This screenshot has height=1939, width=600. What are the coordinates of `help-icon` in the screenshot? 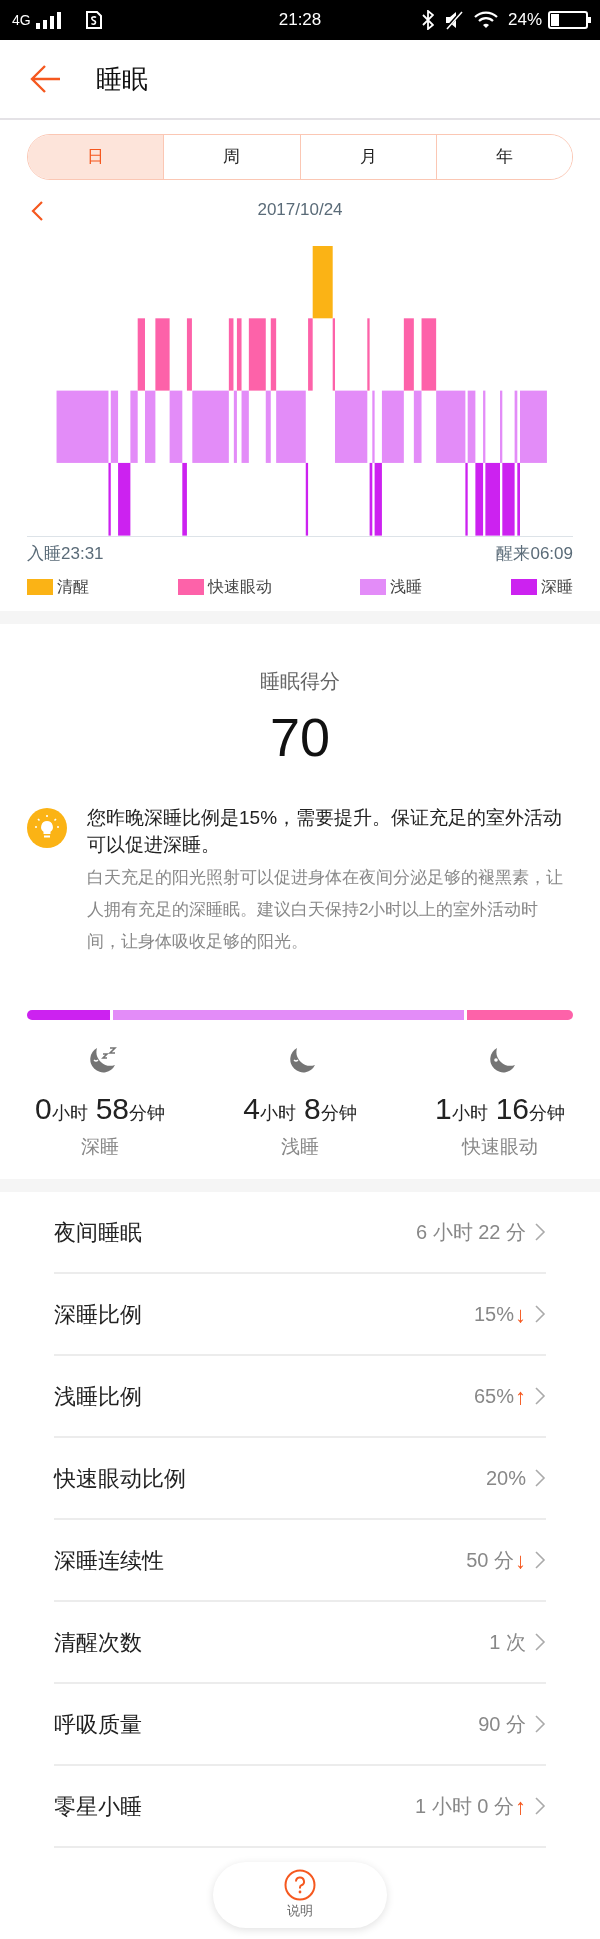 It's located at (300, 1885).